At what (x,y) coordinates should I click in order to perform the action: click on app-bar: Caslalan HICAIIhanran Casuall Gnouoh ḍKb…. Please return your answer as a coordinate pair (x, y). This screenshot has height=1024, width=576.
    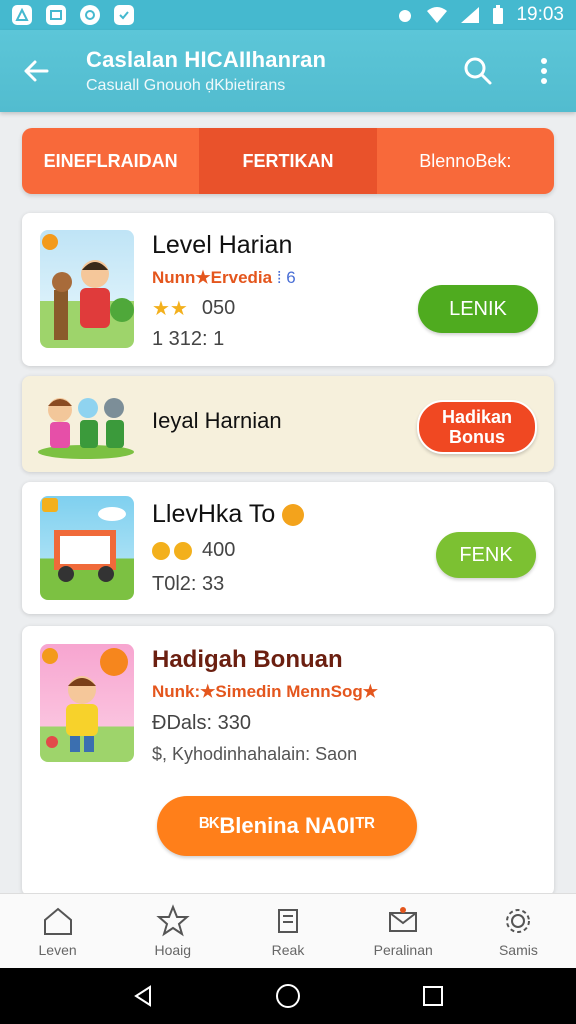
    Looking at the image, I should click on (288, 71).